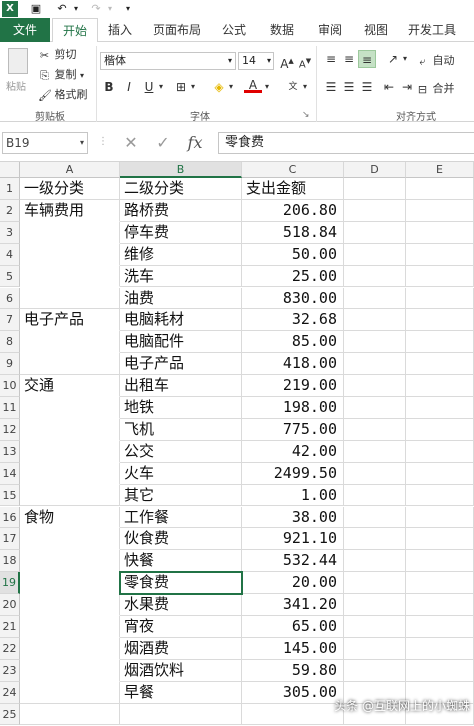 The width and height of the screenshot is (474, 726). I want to click on name-box: B19 ▾, so click(45, 143).